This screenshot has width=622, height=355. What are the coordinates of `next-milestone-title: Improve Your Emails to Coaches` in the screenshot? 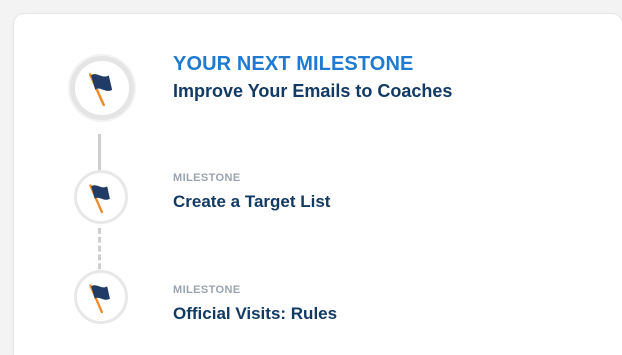 It's located at (312, 91).